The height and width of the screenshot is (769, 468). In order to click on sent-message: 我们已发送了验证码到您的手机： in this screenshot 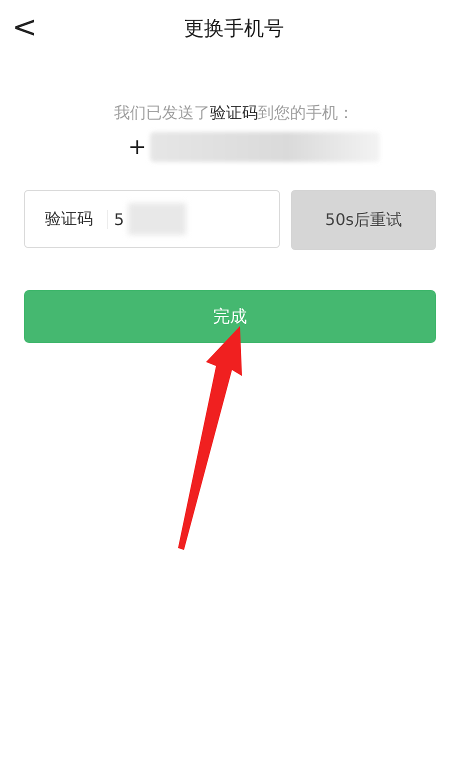, I will do `click(234, 113)`.